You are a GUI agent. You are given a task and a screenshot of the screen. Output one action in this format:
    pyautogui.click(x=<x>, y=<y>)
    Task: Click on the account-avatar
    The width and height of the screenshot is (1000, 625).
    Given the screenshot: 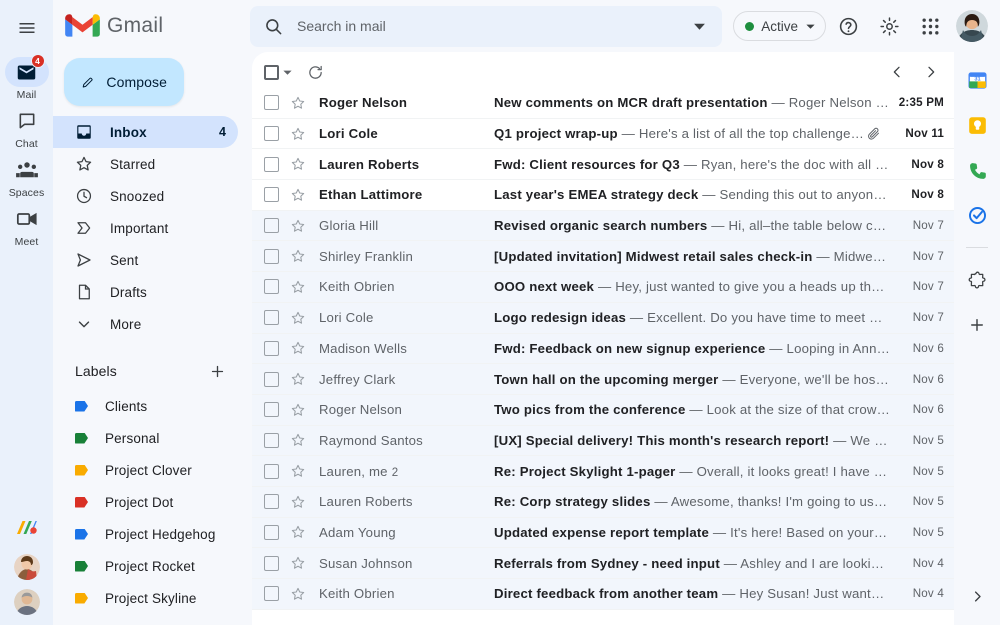 What is the action you would take?
    pyautogui.click(x=972, y=26)
    